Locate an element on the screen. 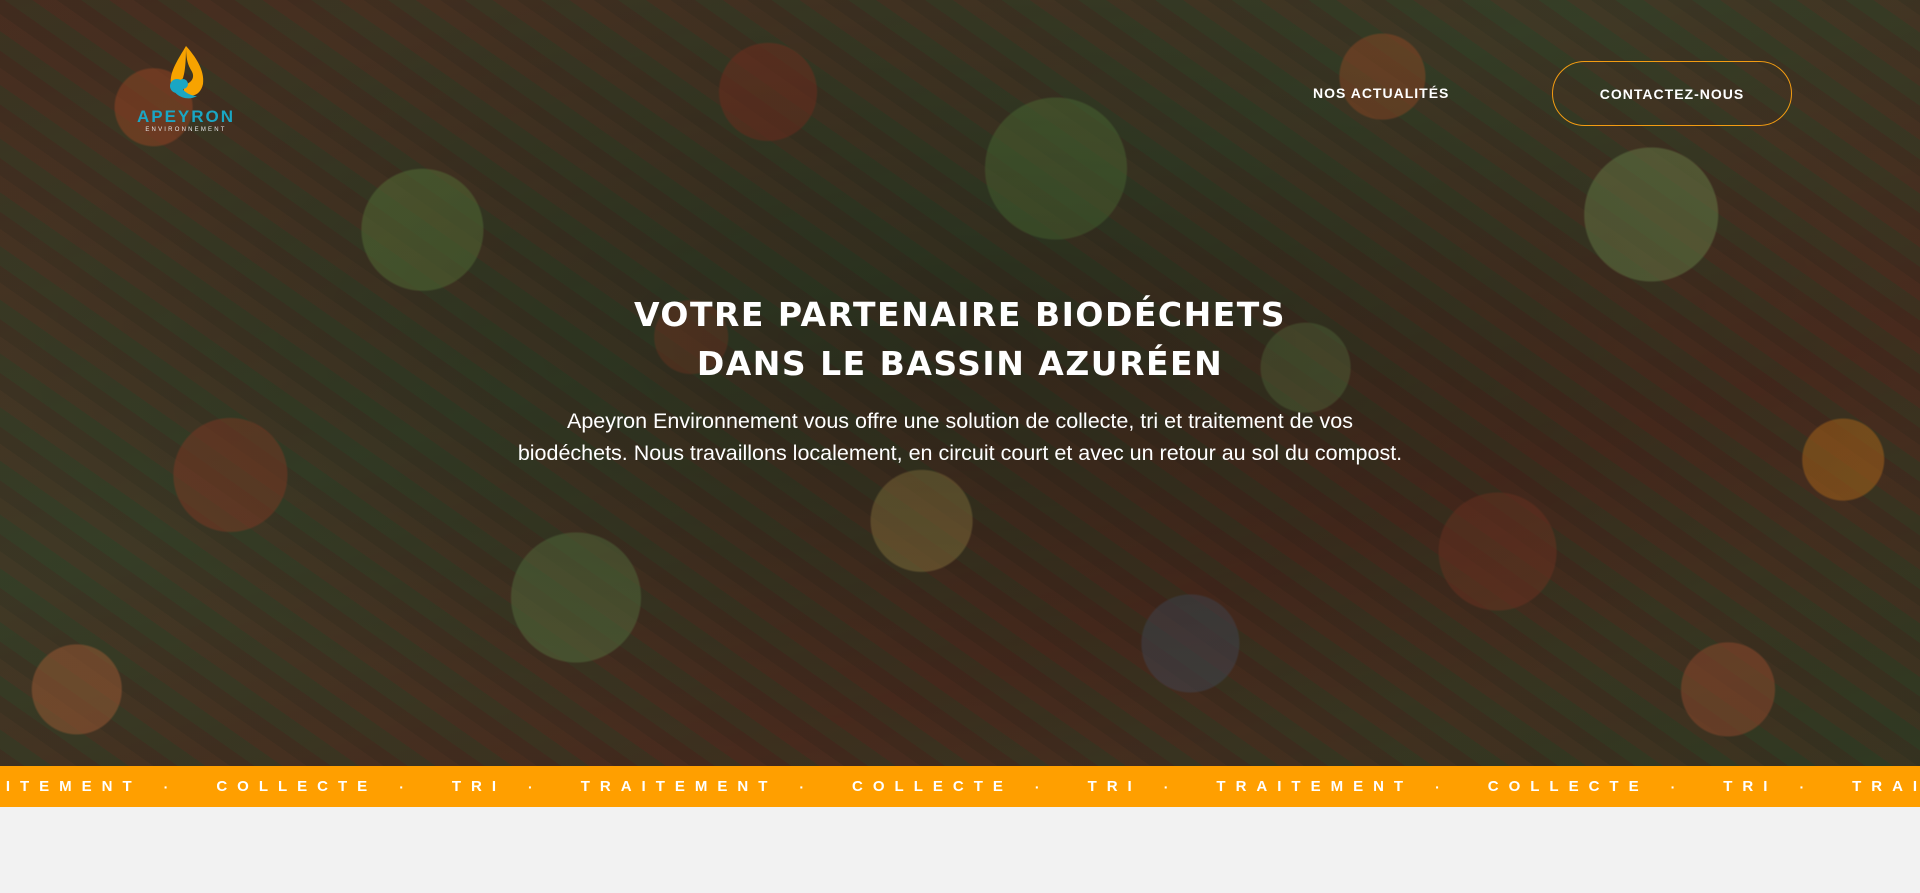 The height and width of the screenshot is (893, 1920). headline-line-2: DANS LE BASSIN AZURÉEN is located at coordinates (960, 363).